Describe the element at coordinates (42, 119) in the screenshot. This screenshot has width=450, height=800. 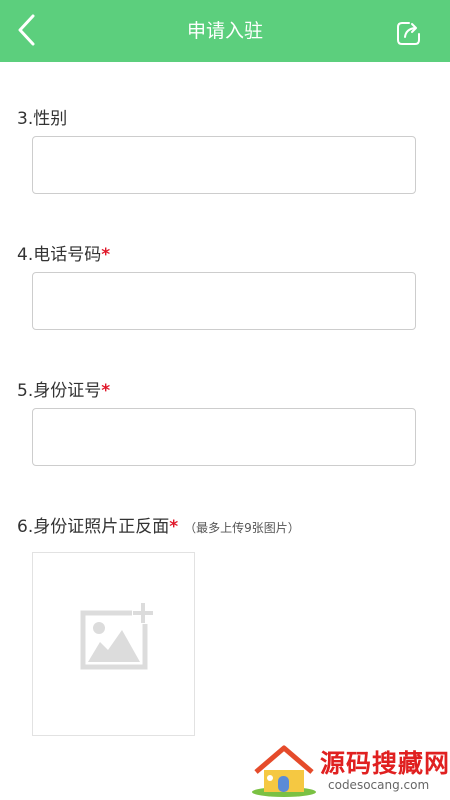
I see `gender-label-text: 3.性别` at that location.